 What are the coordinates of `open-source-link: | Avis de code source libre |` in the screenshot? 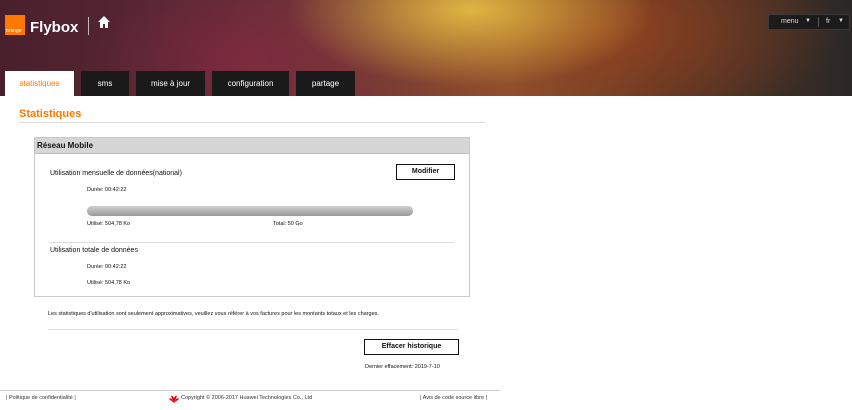 It's located at (453, 398).